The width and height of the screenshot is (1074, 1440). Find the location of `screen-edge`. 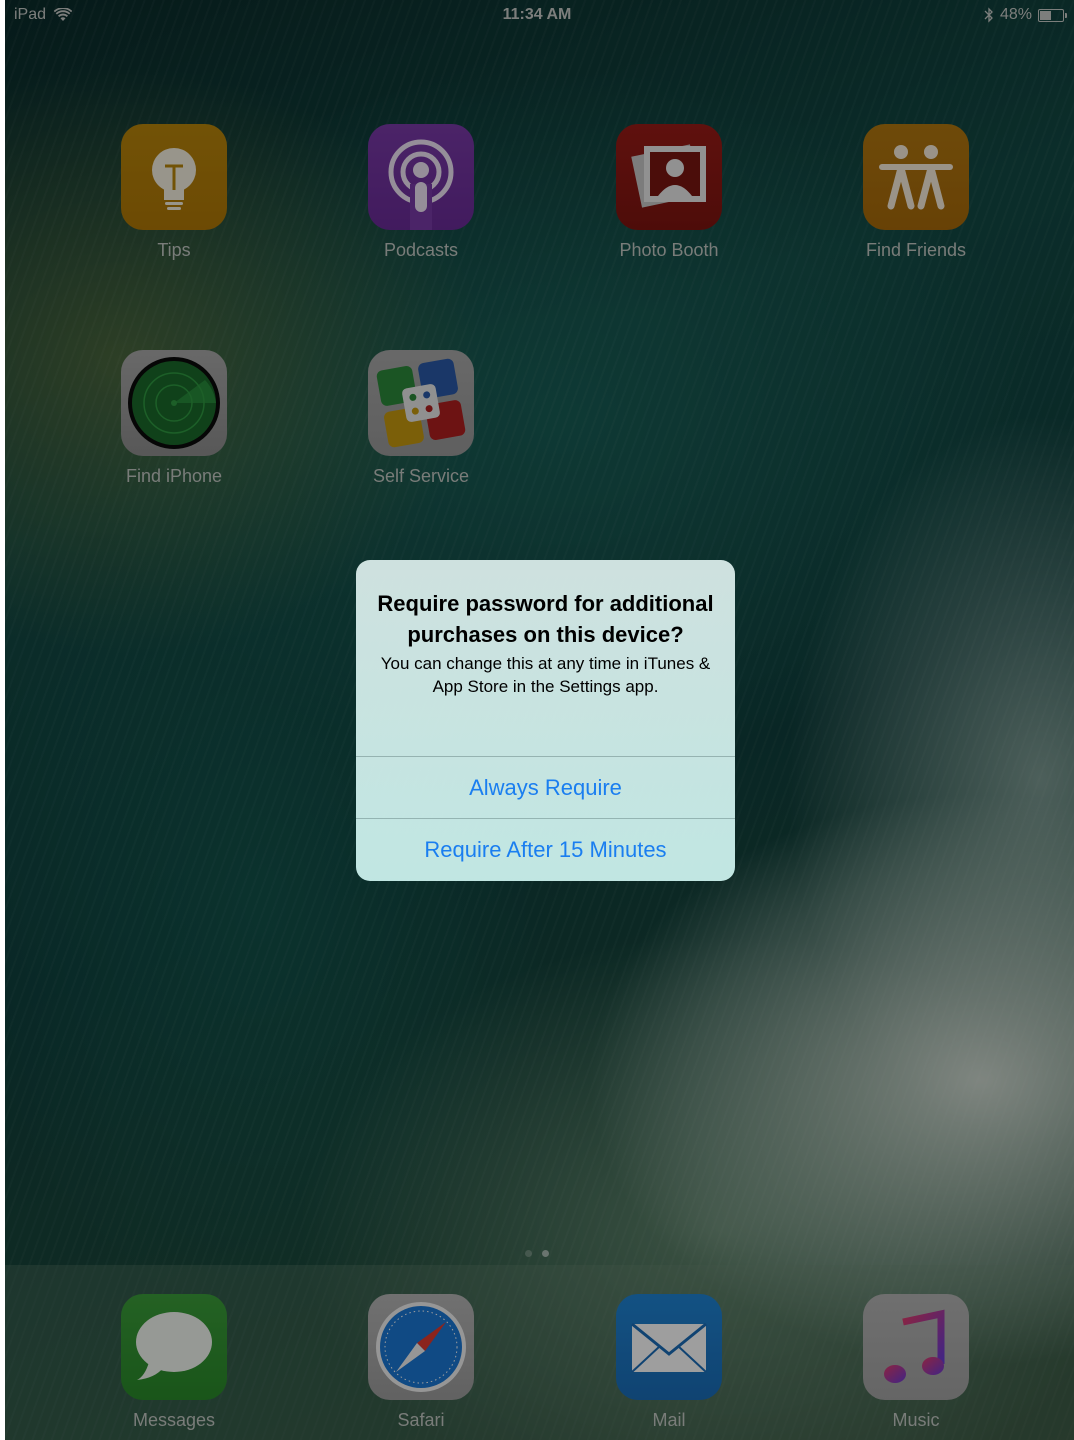

screen-edge is located at coordinates (2, 720).